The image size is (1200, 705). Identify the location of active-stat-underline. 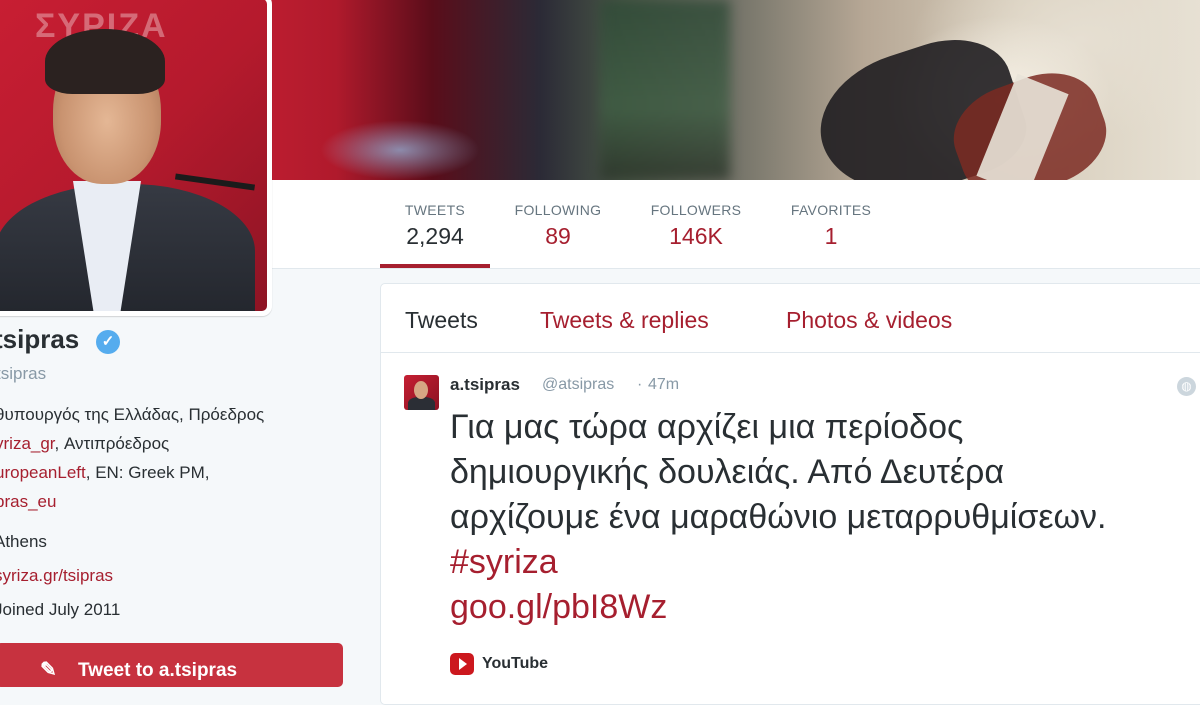
(435, 266).